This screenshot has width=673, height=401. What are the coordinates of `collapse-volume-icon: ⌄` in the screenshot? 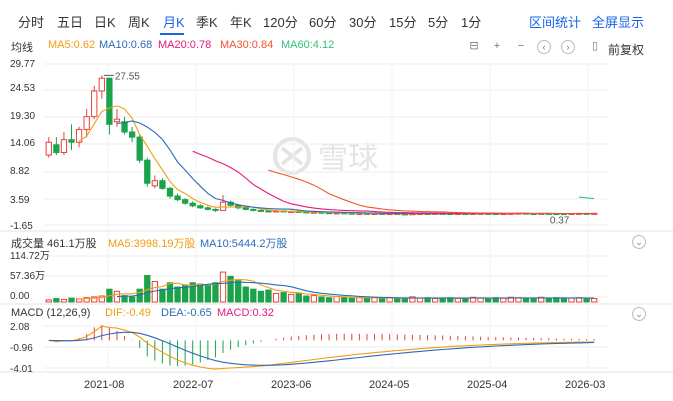 It's located at (639, 242).